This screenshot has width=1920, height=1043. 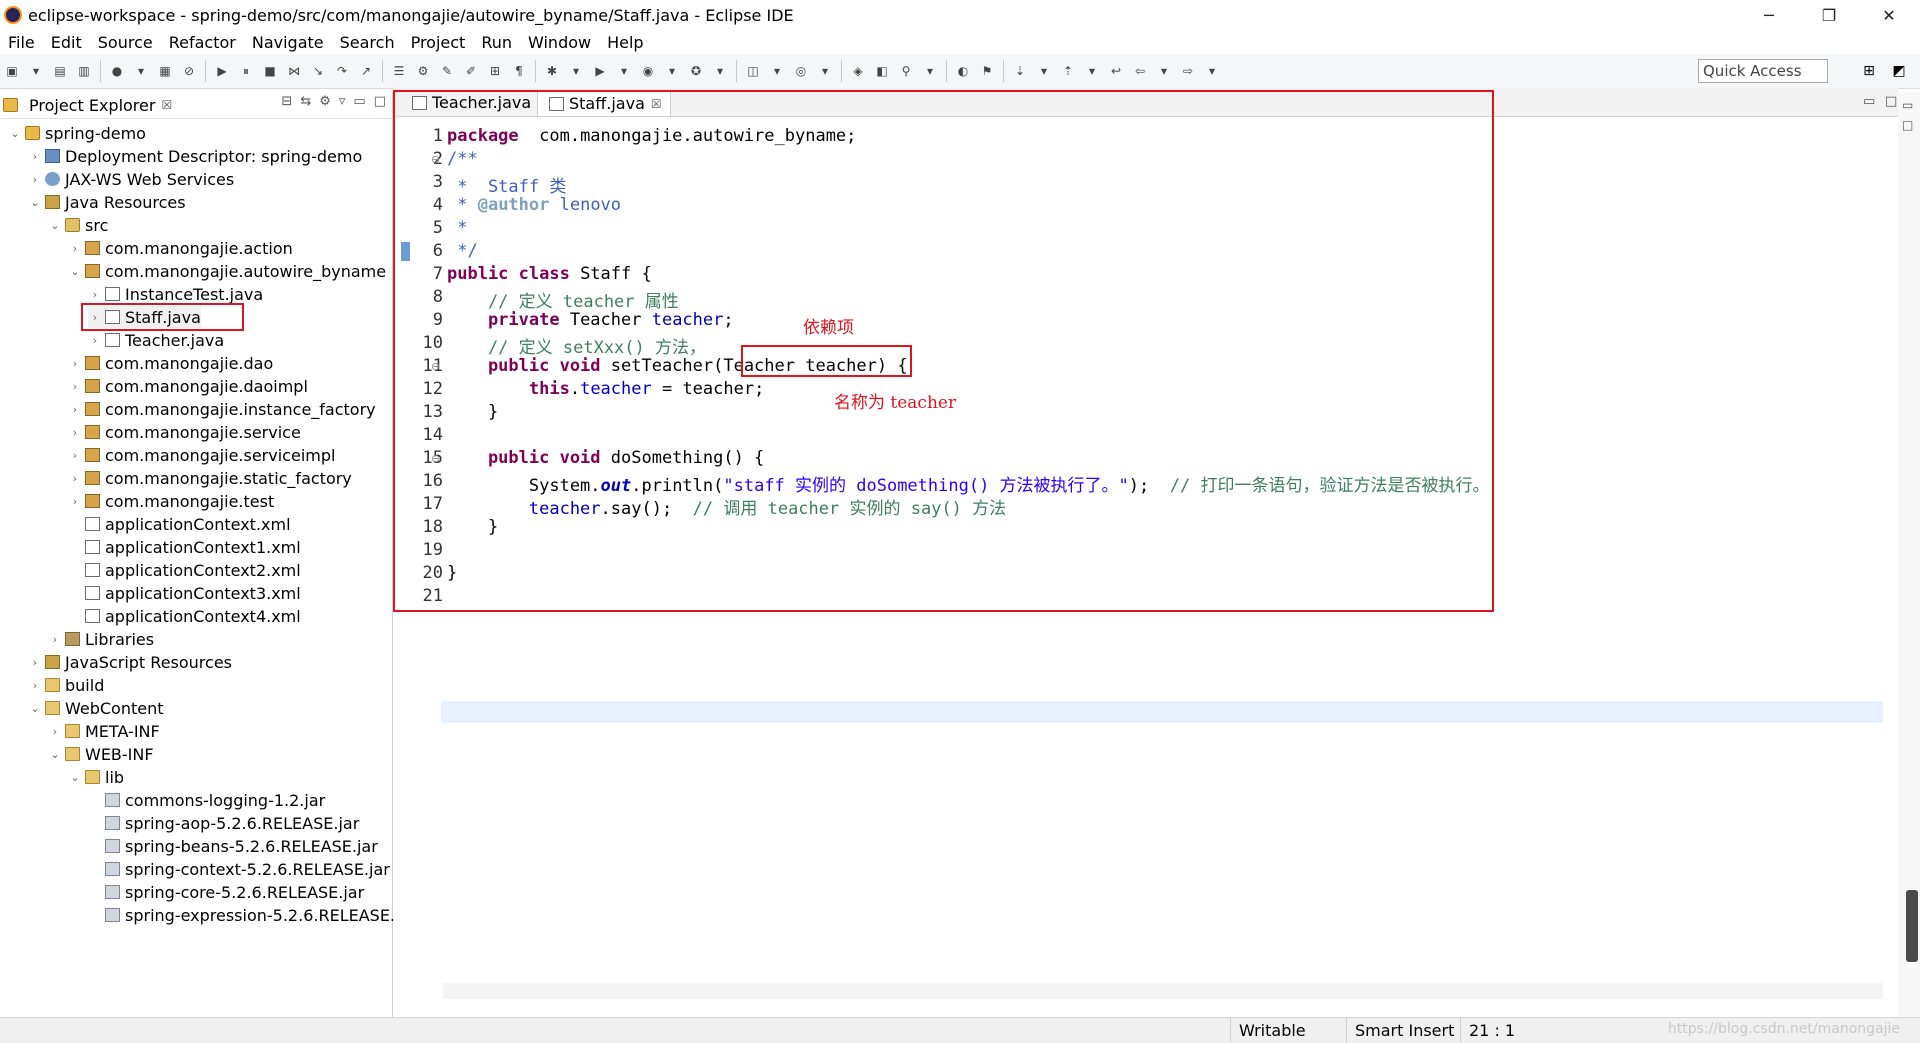 I want to click on tree-item: ⌄ lib, so click(x=96, y=777).